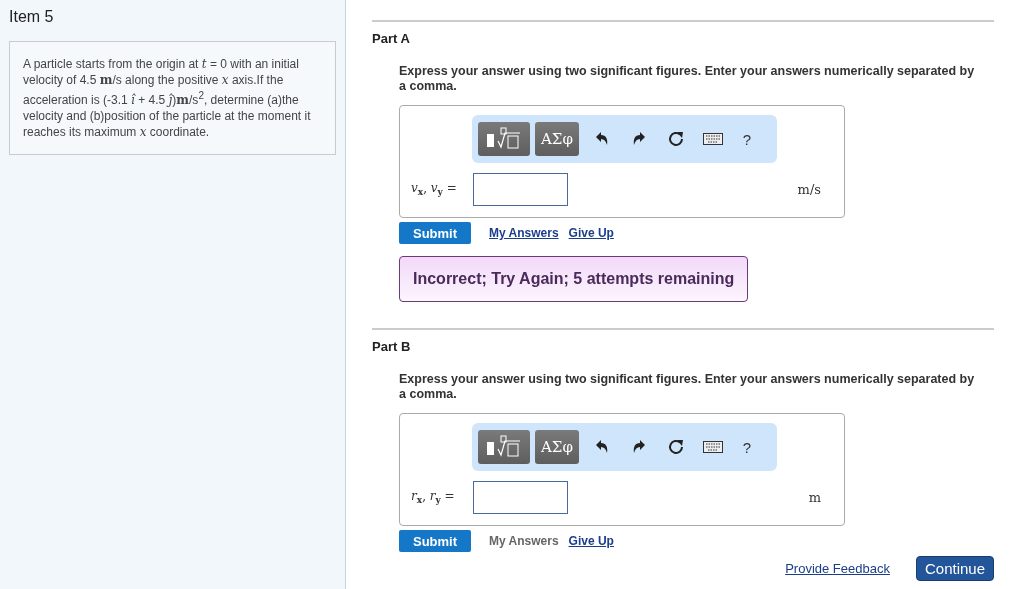  Describe the element at coordinates (809, 189) in the screenshot. I see `unit-text: m/s` at that location.